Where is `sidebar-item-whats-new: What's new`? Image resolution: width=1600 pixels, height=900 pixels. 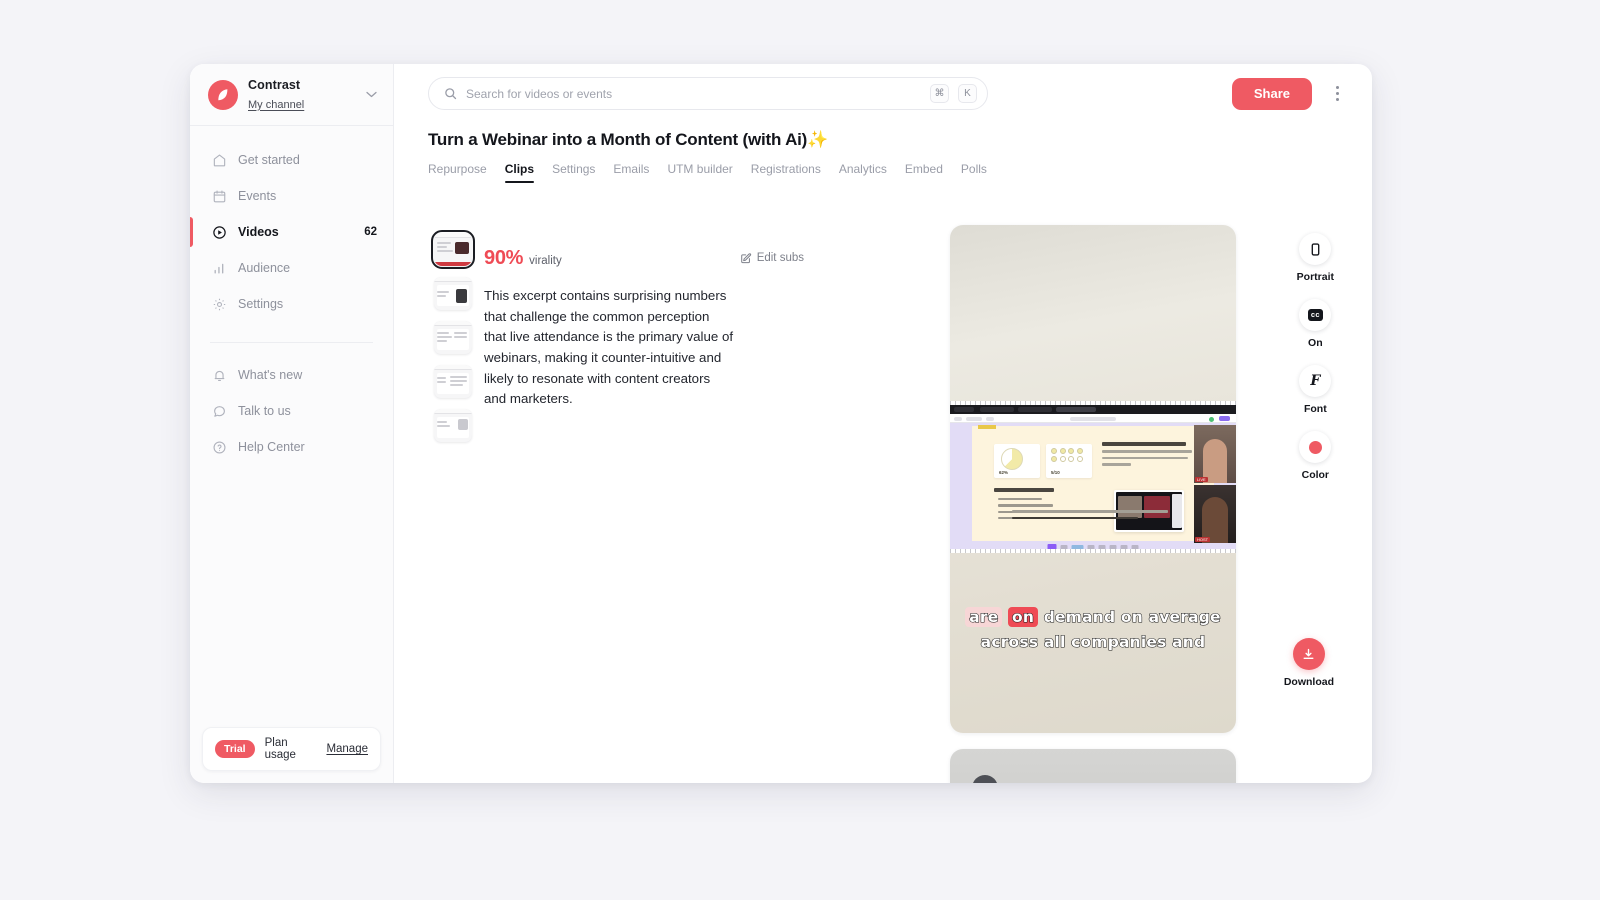 sidebar-item-whats-new: What's new is located at coordinates (291, 375).